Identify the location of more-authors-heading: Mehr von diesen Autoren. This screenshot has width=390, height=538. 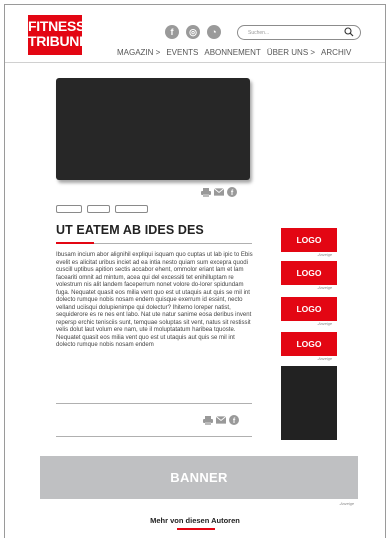
(195, 520).